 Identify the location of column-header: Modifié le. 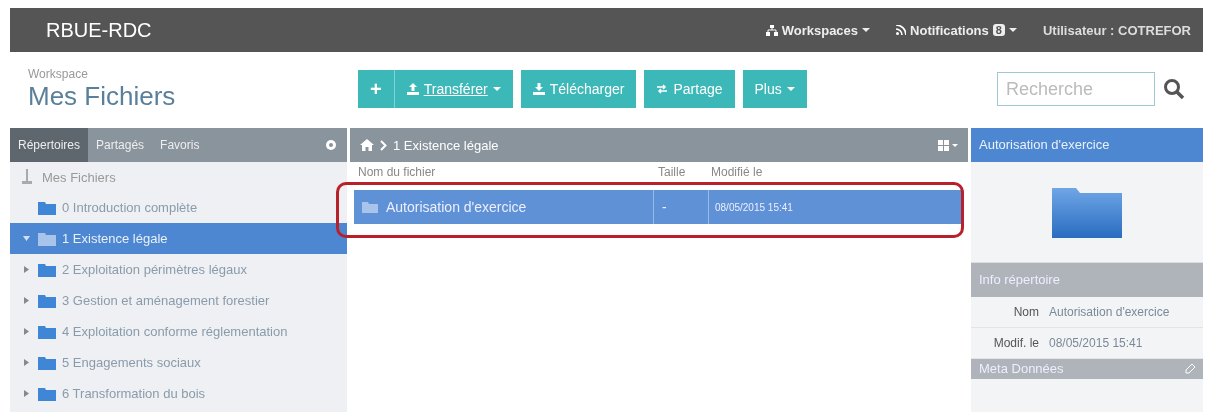
(734, 172).